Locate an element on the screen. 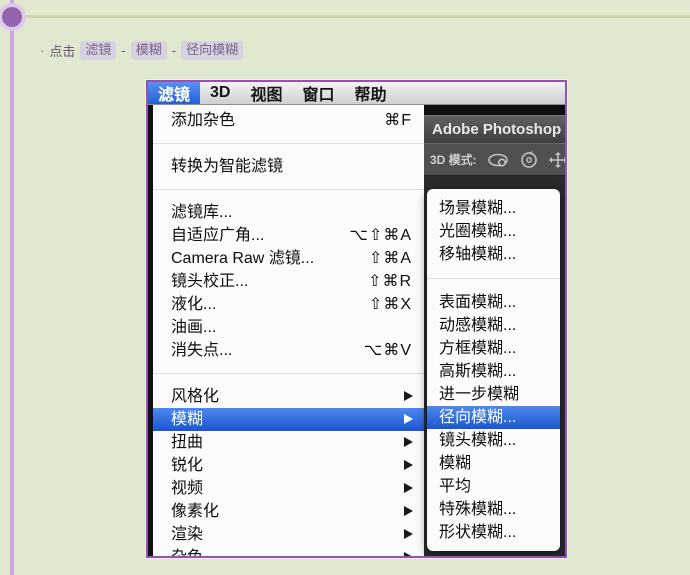 This screenshot has width=690, height=575. menubar-item-filter: 滤镜 is located at coordinates (174, 93).